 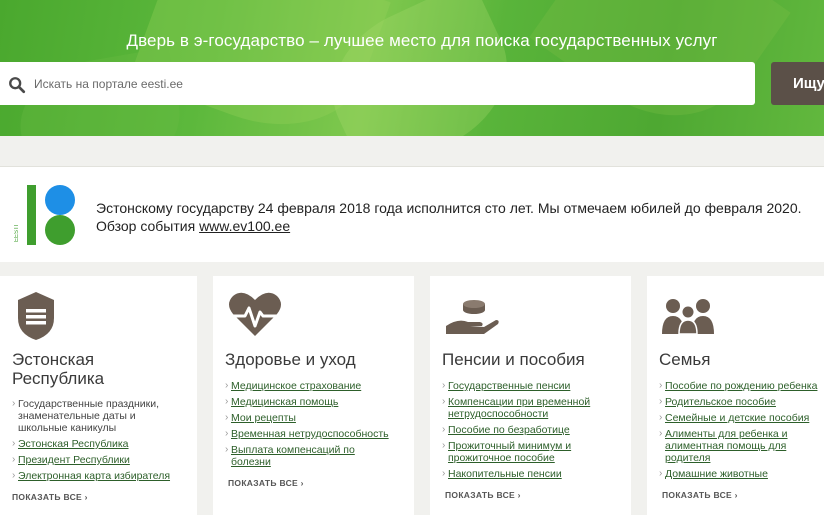 I want to click on search-input, so click(x=384, y=83).